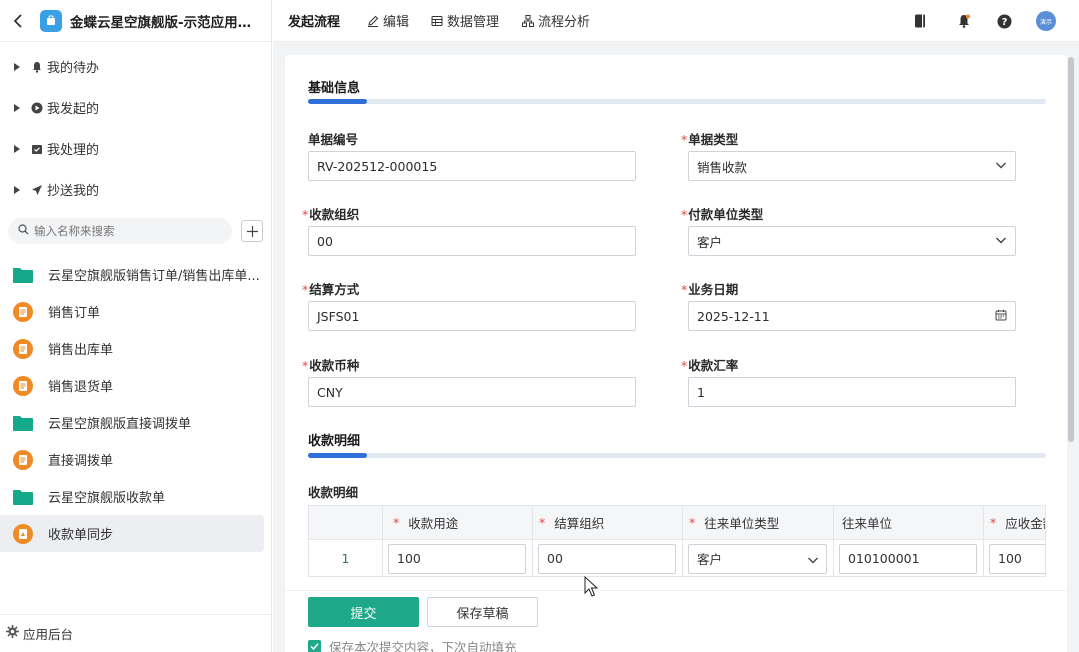 Image resolution: width=1079 pixels, height=652 pixels. What do you see at coordinates (132, 422) in the screenshot?
I see `doc-item: 云星空旗舰版直接调拨单` at bounding box center [132, 422].